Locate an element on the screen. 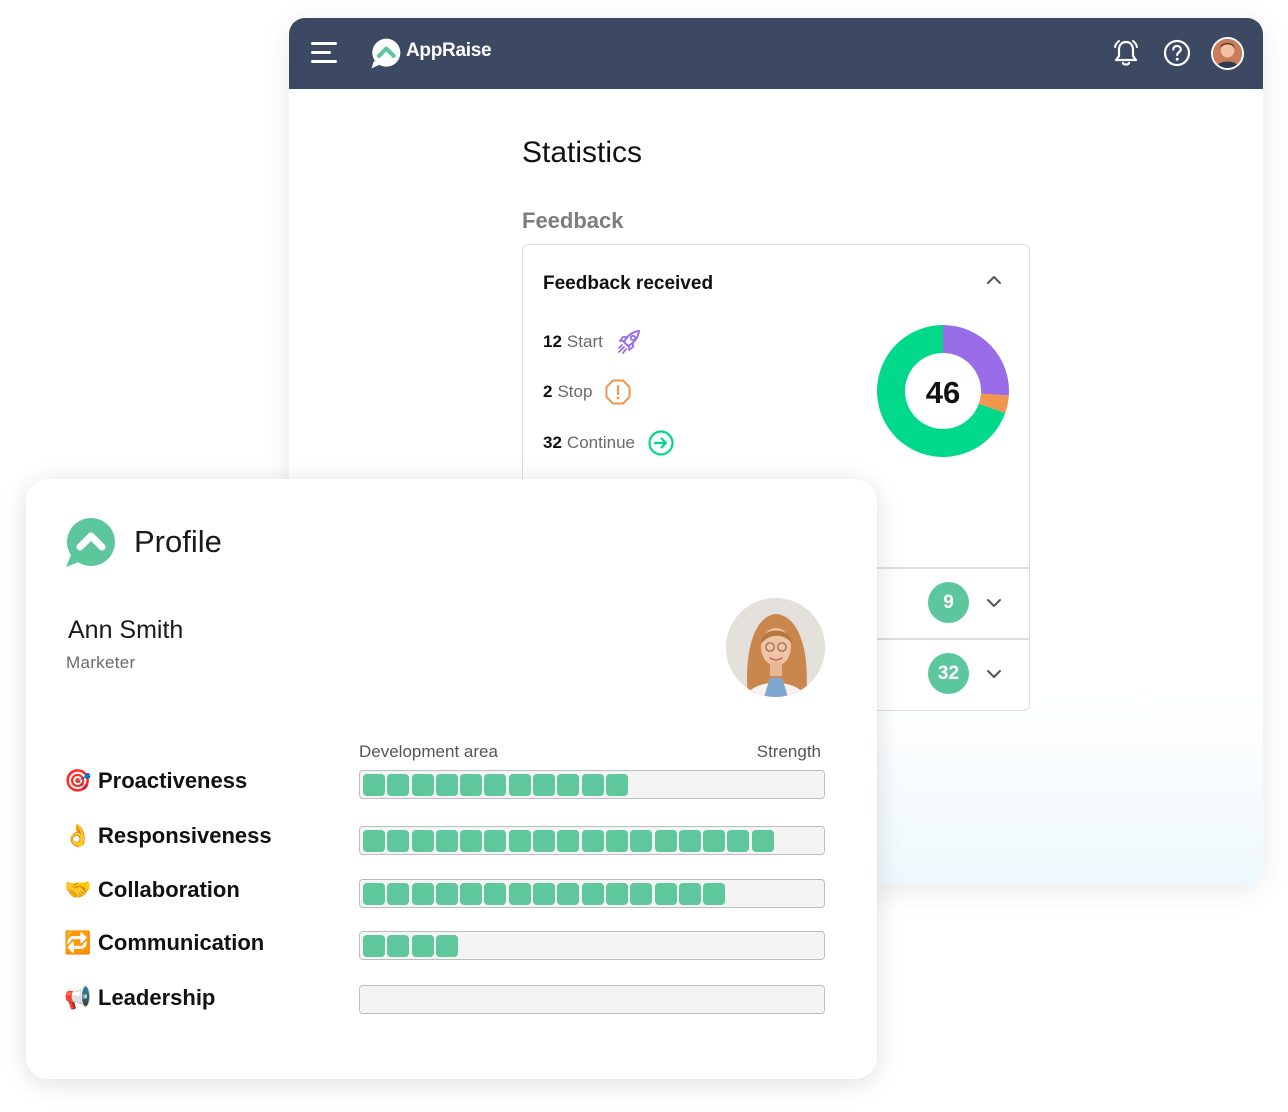 The image size is (1288, 1112). scale-label-strength: Strength is located at coordinates (788, 751).